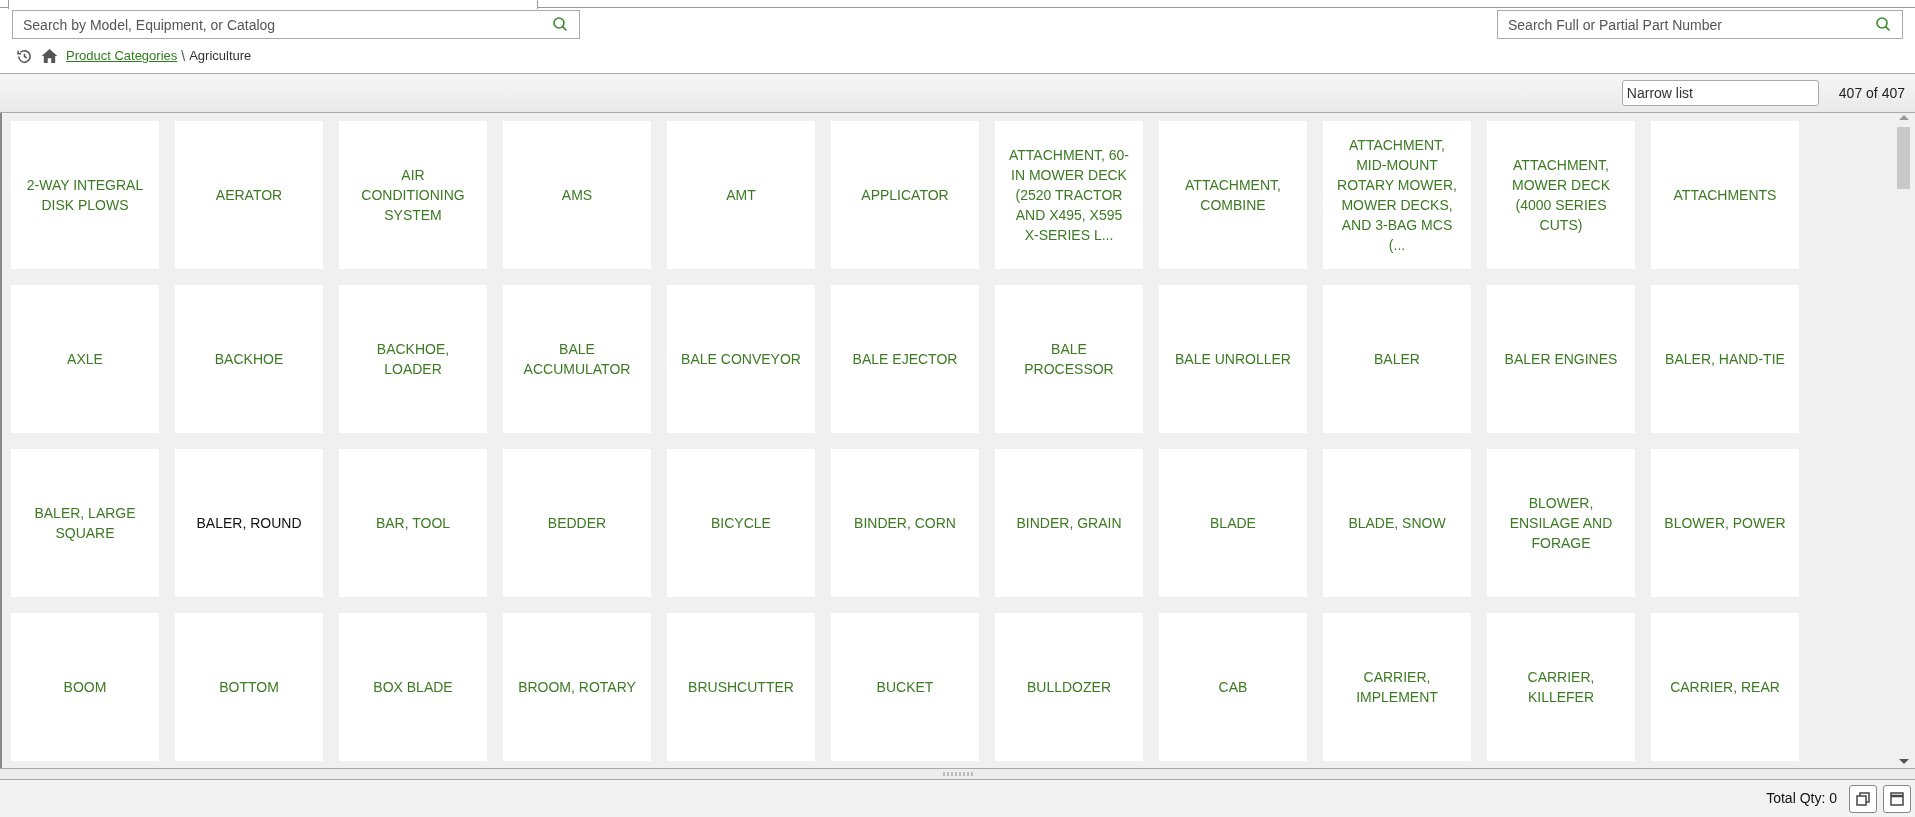 This screenshot has height=817, width=1915. Describe the element at coordinates (85, 687) in the screenshot. I see `category-tile: BOOM` at that location.